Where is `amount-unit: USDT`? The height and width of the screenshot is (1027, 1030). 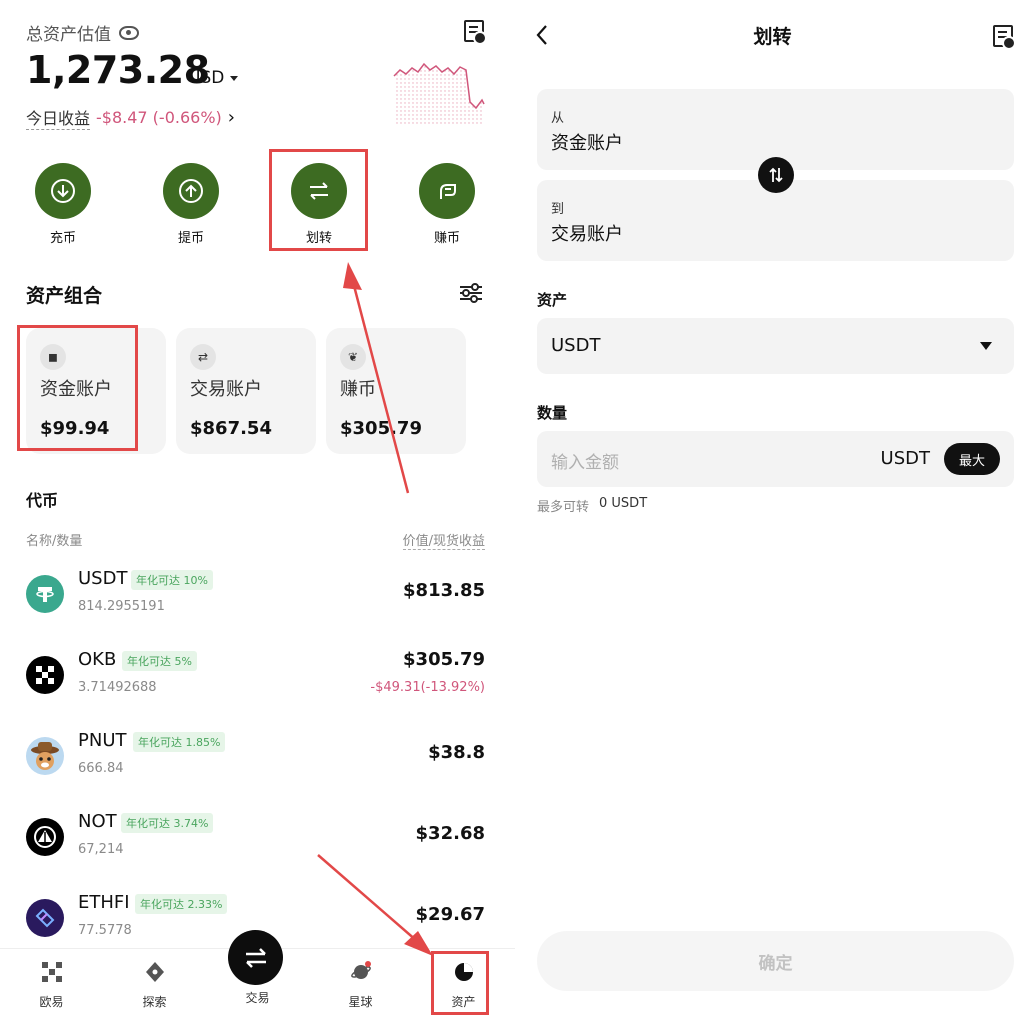
amount-unit: USDT is located at coordinates (905, 458).